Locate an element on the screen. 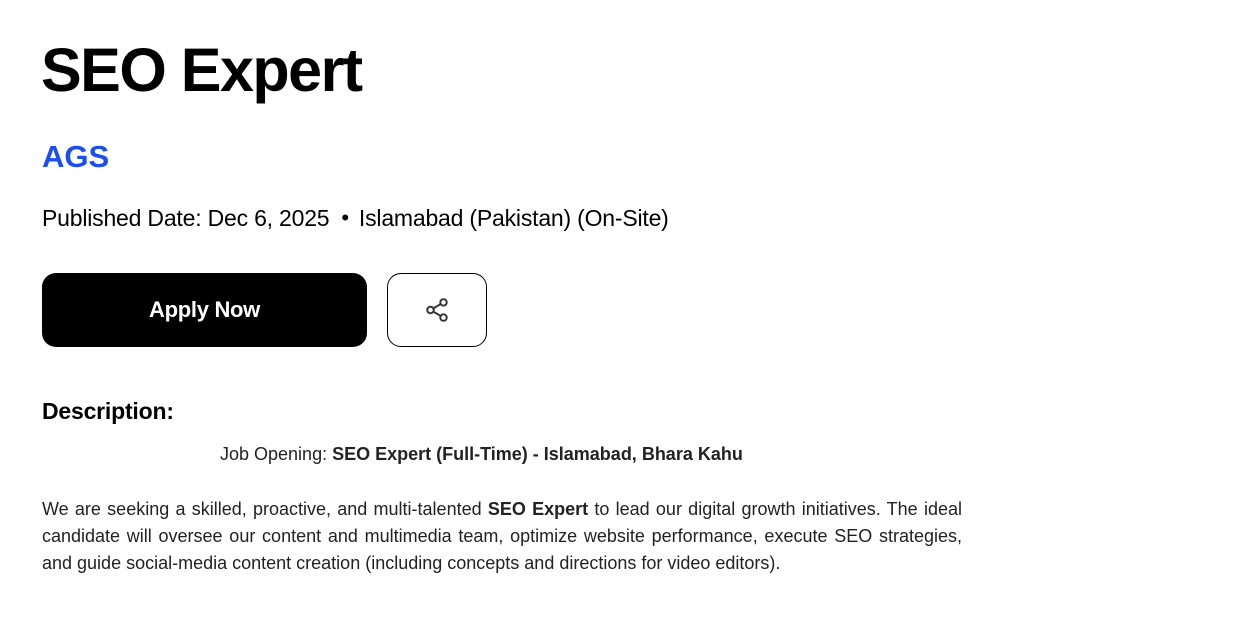 This screenshot has height=627, width=1250. job-location: Islamabad (Pakistan) (On-Site) is located at coordinates (513, 218).